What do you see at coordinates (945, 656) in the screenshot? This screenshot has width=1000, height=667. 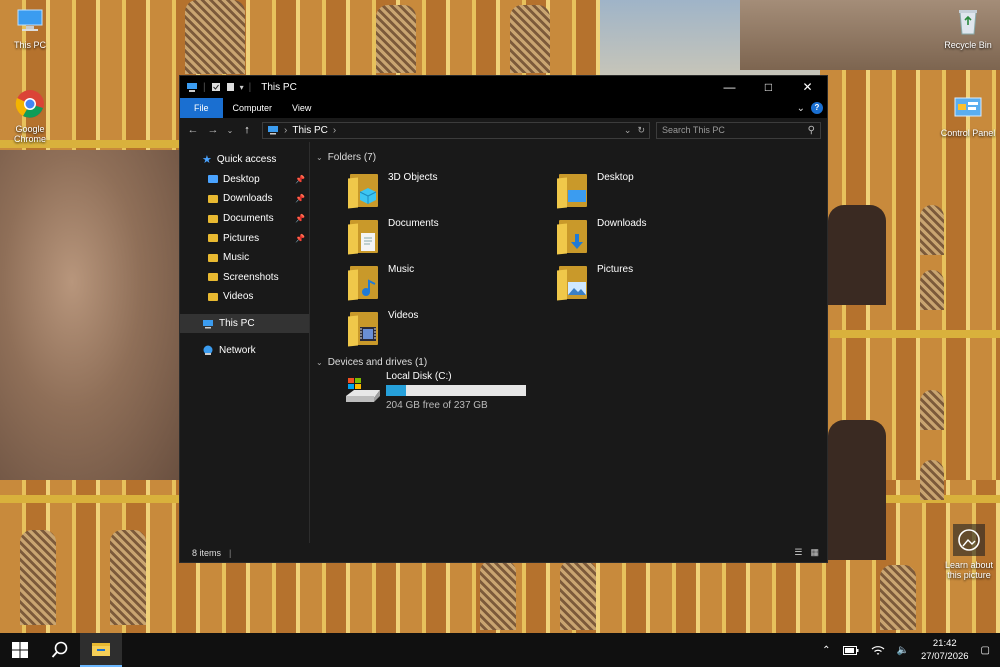 I see `clock-date: 27/07/2026` at bounding box center [945, 656].